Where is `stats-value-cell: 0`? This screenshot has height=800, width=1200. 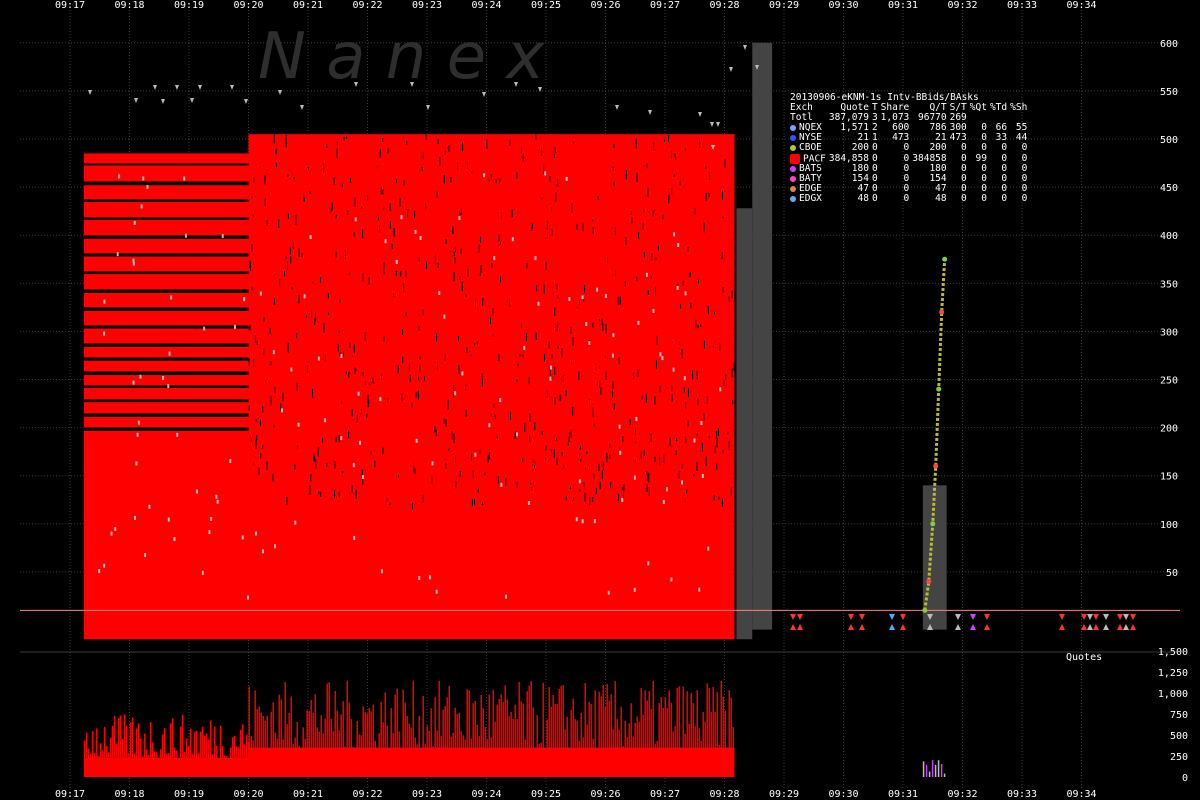 stats-value-cell: 0 is located at coordinates (1004, 179).